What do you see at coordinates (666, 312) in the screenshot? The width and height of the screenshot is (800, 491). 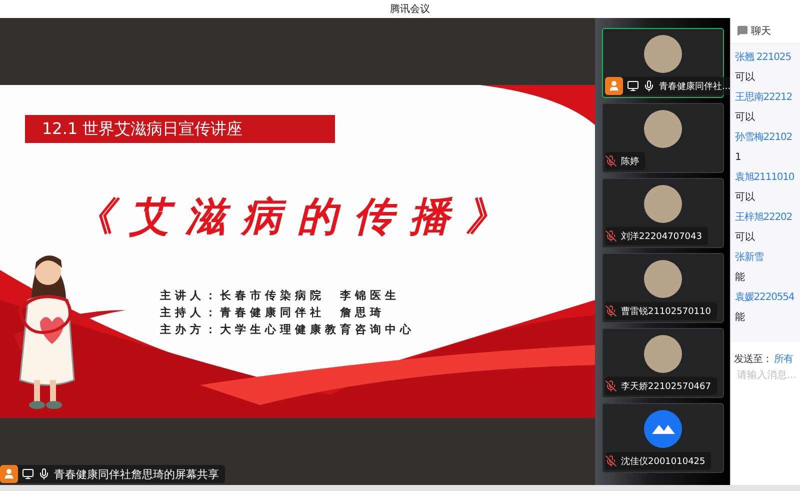 I see `participant-name: 曹雷锐21102570110` at bounding box center [666, 312].